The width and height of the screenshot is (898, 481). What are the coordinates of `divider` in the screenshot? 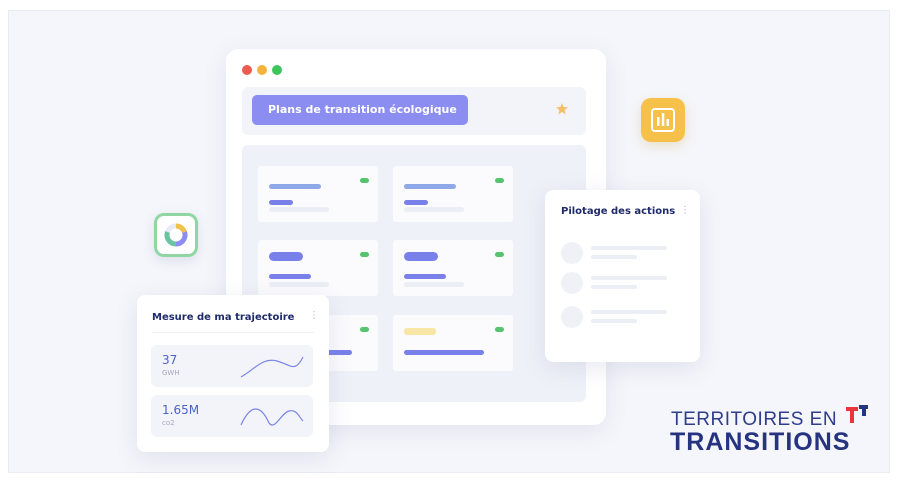 It's located at (233, 332).